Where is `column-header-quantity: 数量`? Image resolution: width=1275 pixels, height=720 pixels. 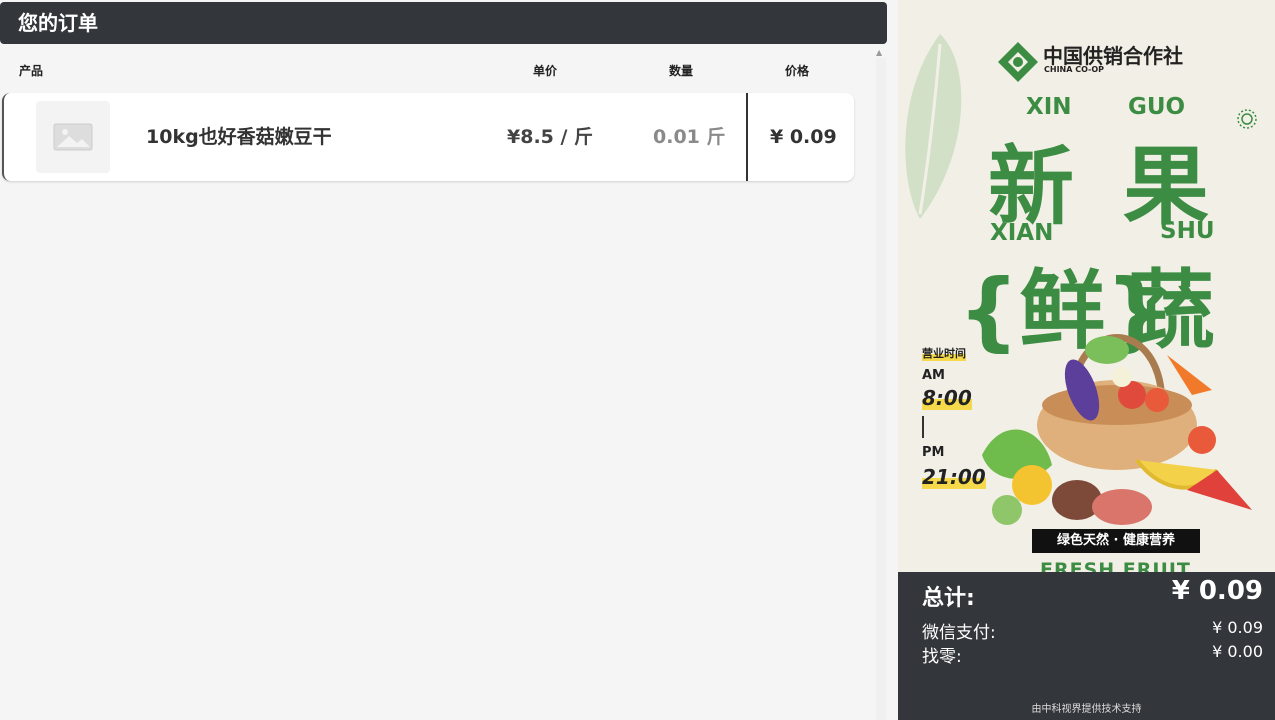 column-header-quantity: 数量 is located at coordinates (681, 71).